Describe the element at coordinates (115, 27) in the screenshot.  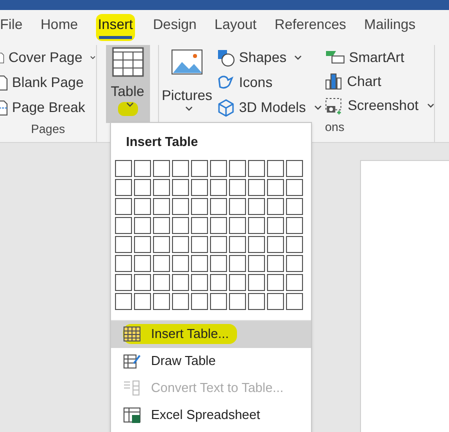
I see `ribbon-tab: Insert` at that location.